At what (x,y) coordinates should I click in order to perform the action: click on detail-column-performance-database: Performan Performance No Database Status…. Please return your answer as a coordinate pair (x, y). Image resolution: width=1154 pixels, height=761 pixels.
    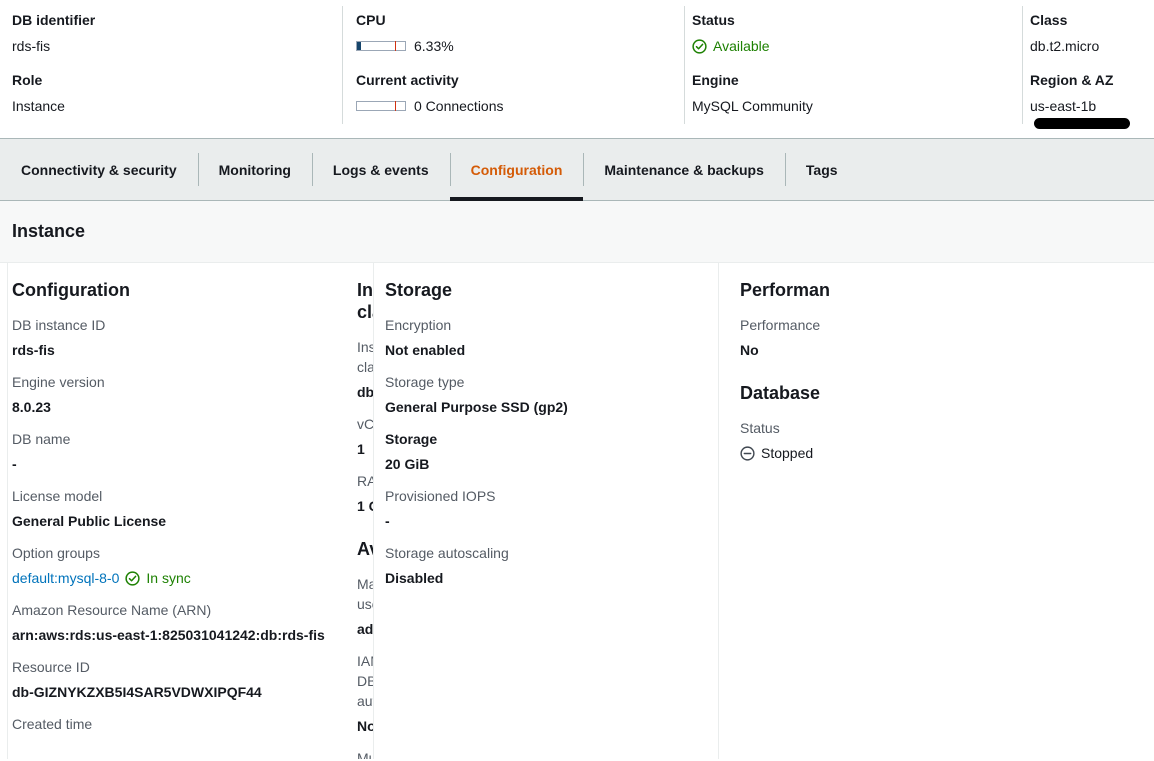
    Looking at the image, I should click on (778, 511).